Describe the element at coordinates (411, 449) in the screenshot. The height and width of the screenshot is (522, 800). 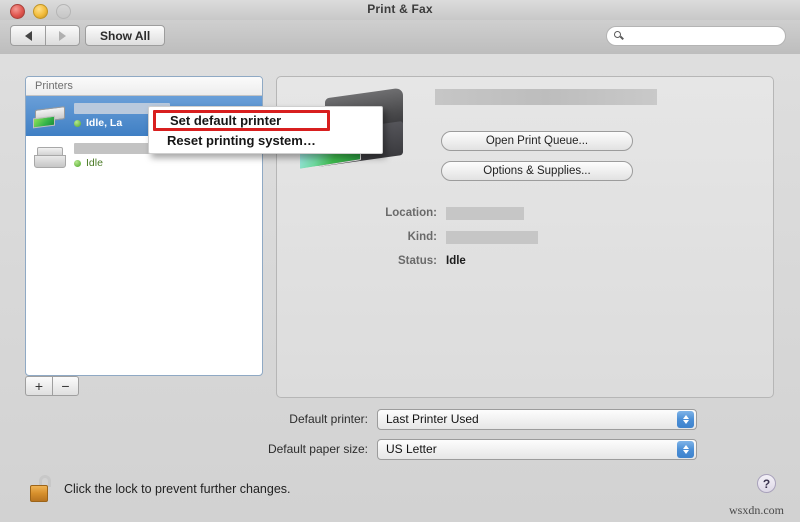
I see `default-paper-size-value: US Letter` at that location.